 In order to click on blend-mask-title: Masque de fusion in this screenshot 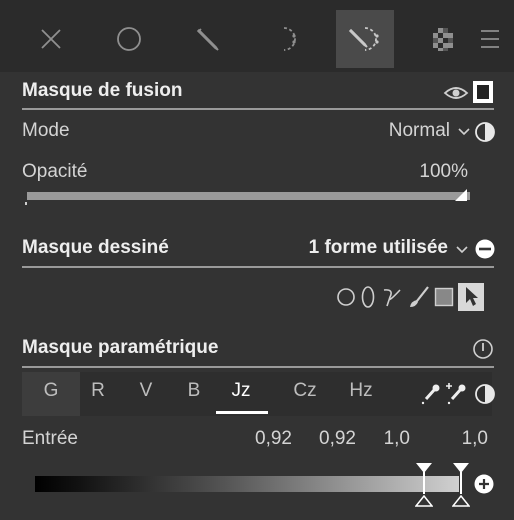, I will do `click(102, 90)`.